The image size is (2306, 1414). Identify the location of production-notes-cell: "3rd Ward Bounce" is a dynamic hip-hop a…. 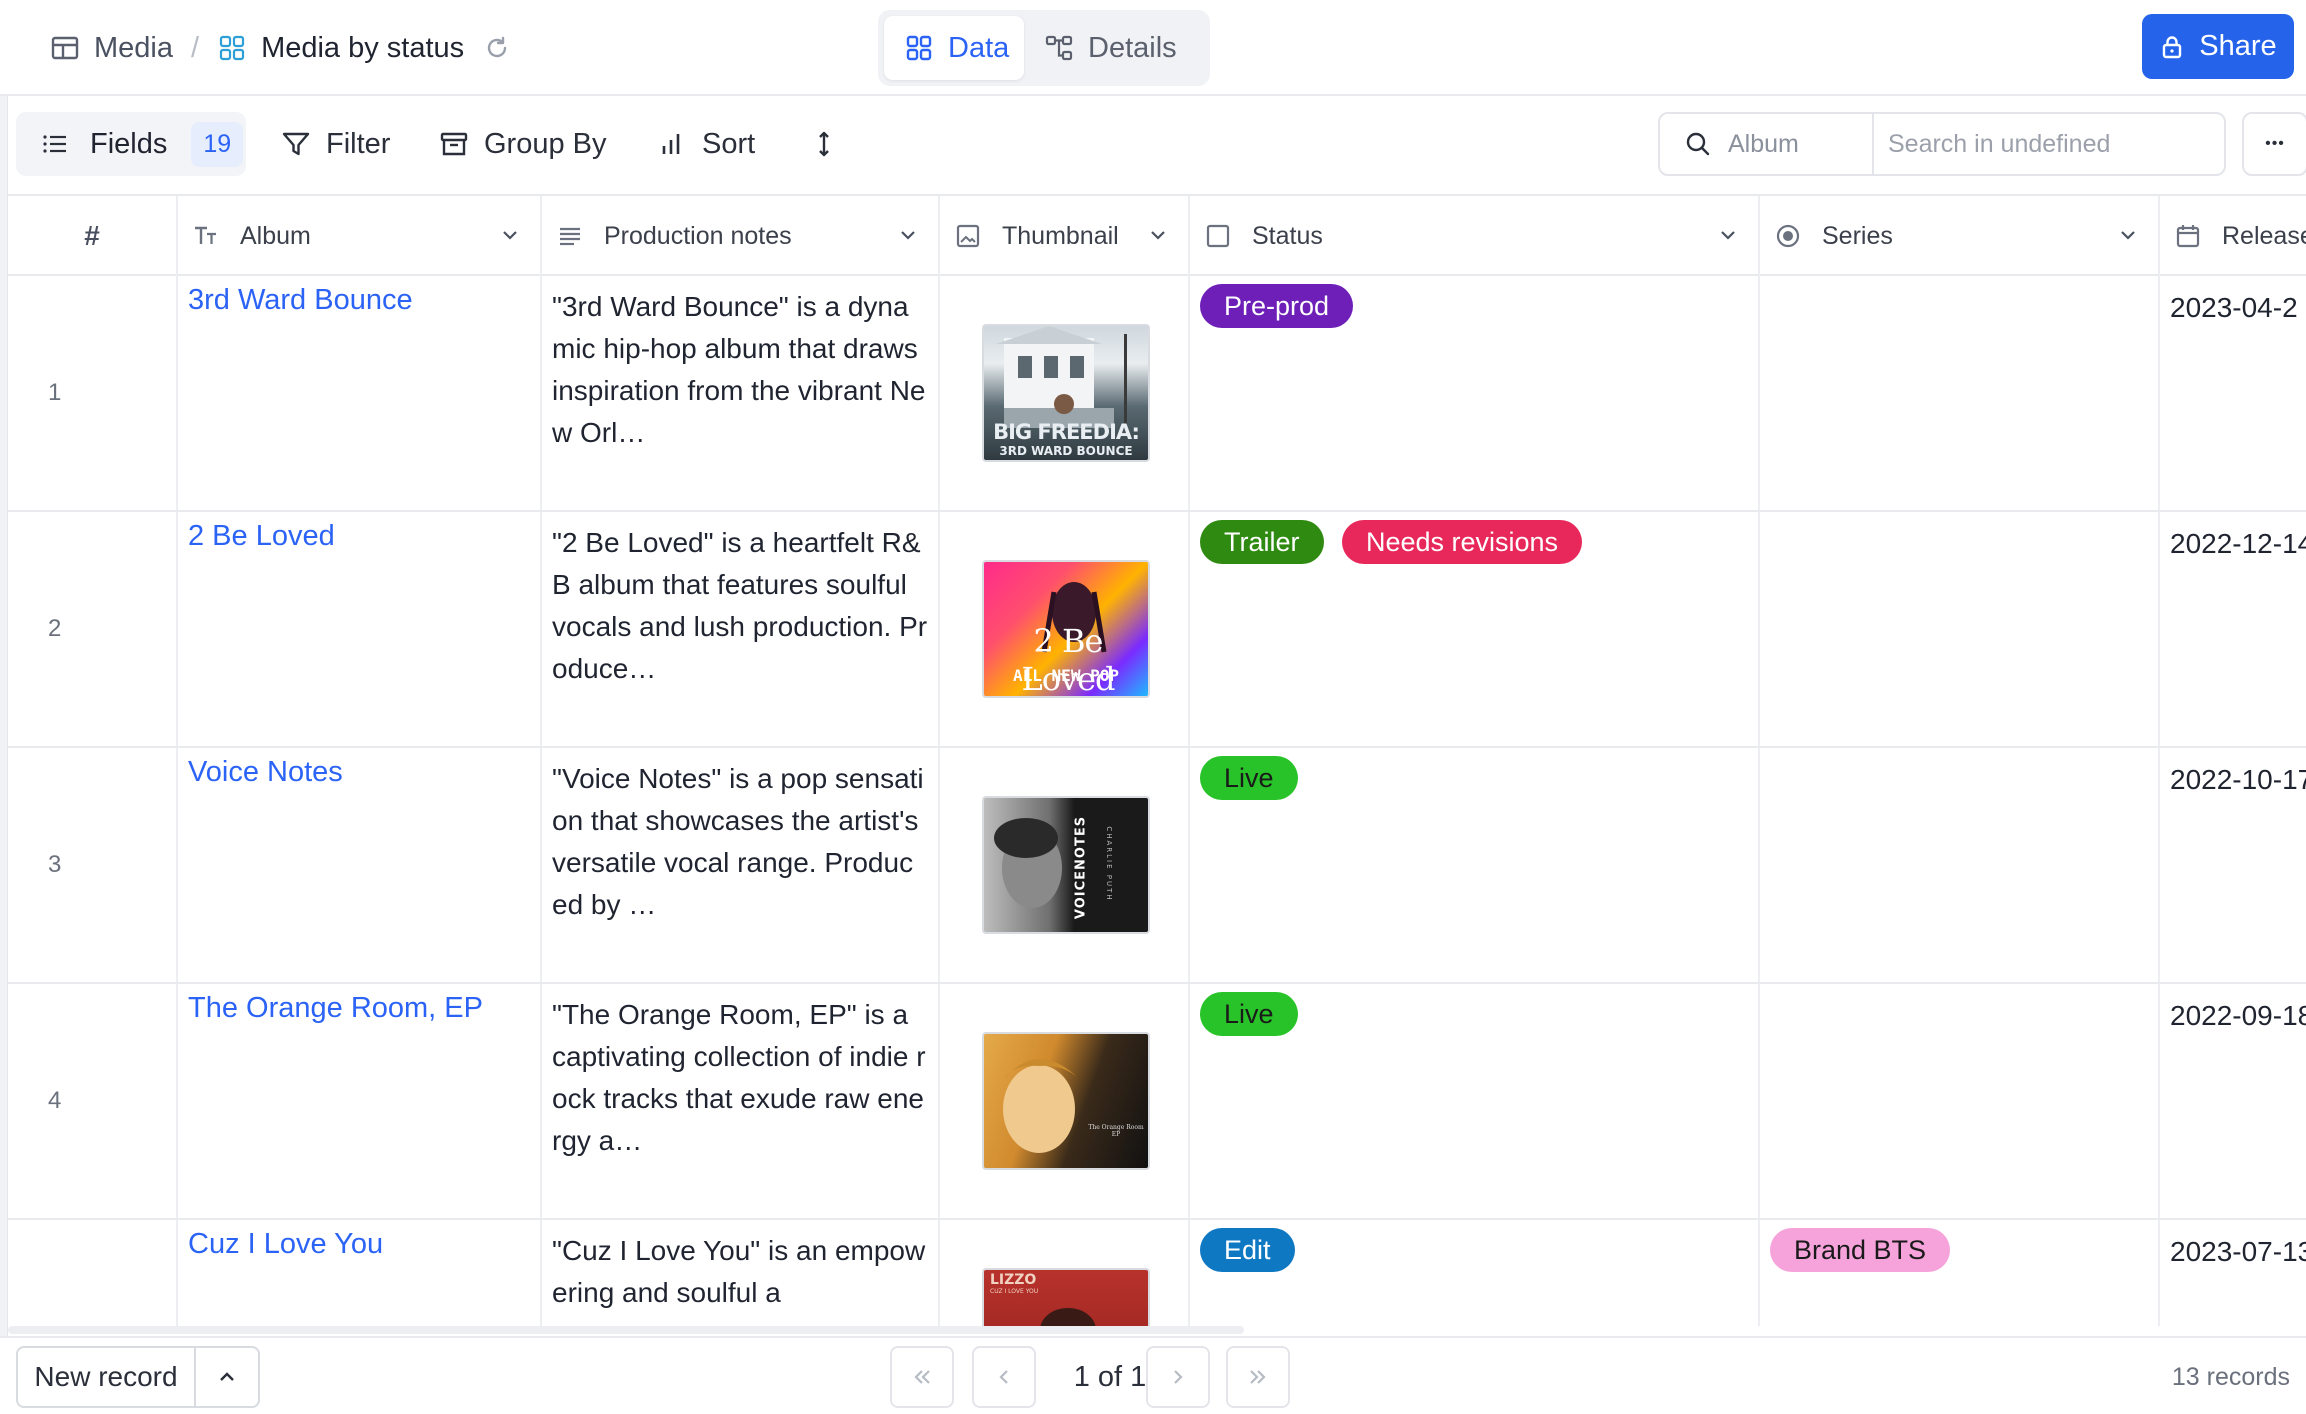
(741, 393).